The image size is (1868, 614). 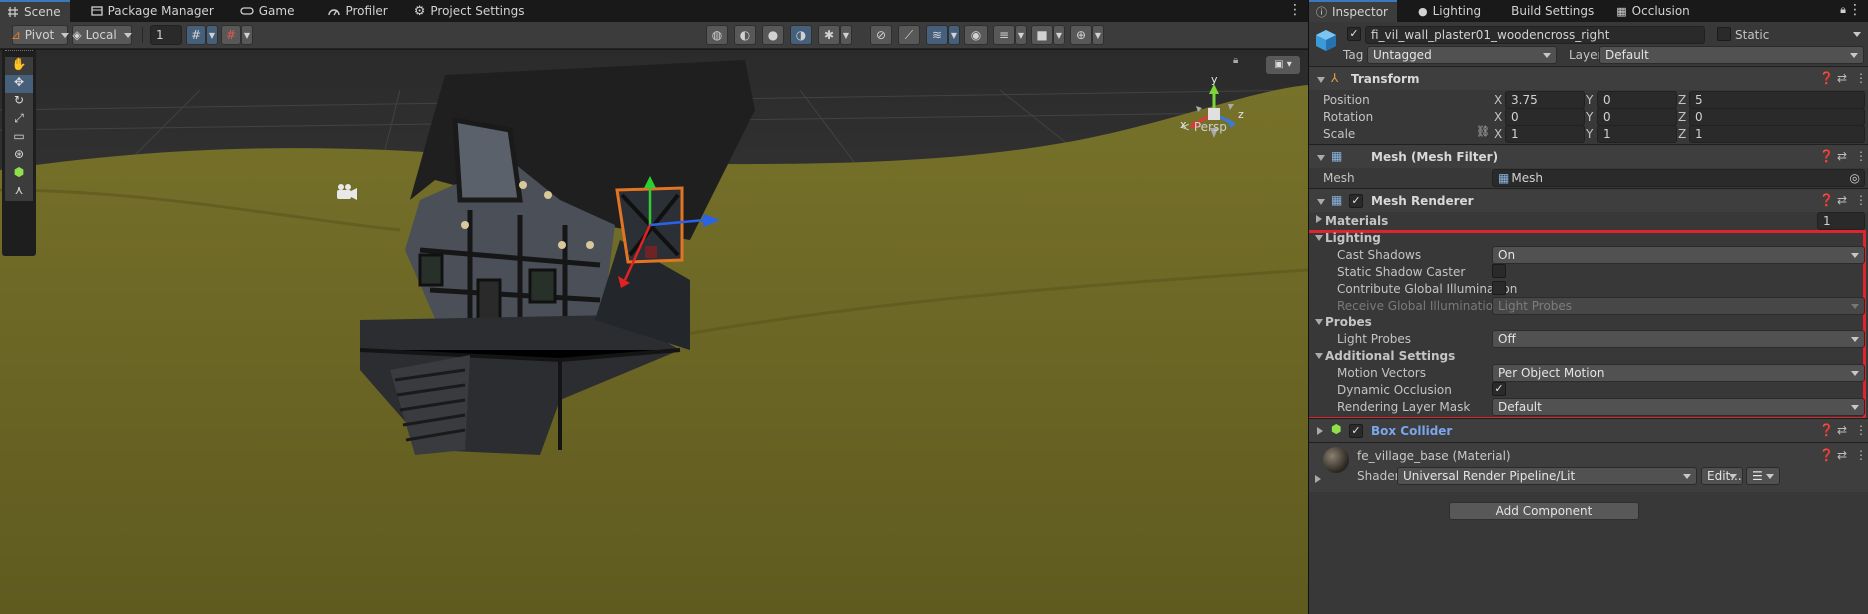 I want to click on rotation-z-field: 0, so click(x=1777, y=117).